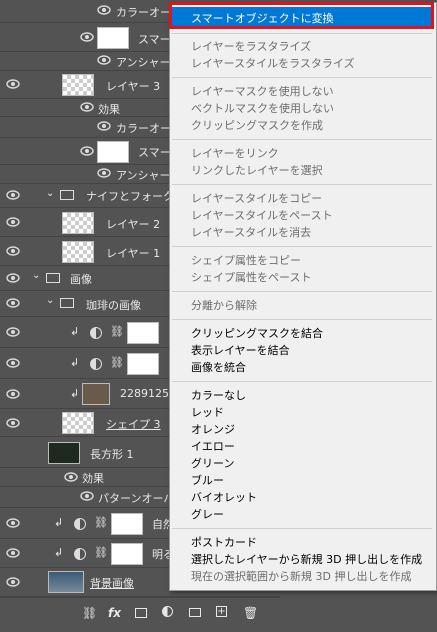 This screenshot has height=632, width=437. I want to click on layer-name: 長方形 1, so click(112, 454).